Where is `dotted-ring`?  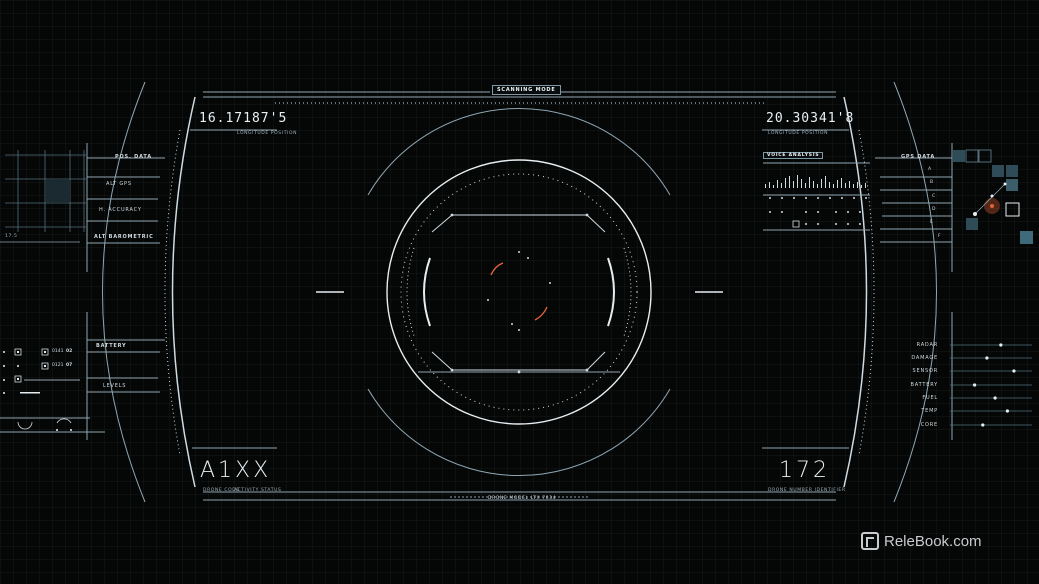 dotted-ring is located at coordinates (519, 292).